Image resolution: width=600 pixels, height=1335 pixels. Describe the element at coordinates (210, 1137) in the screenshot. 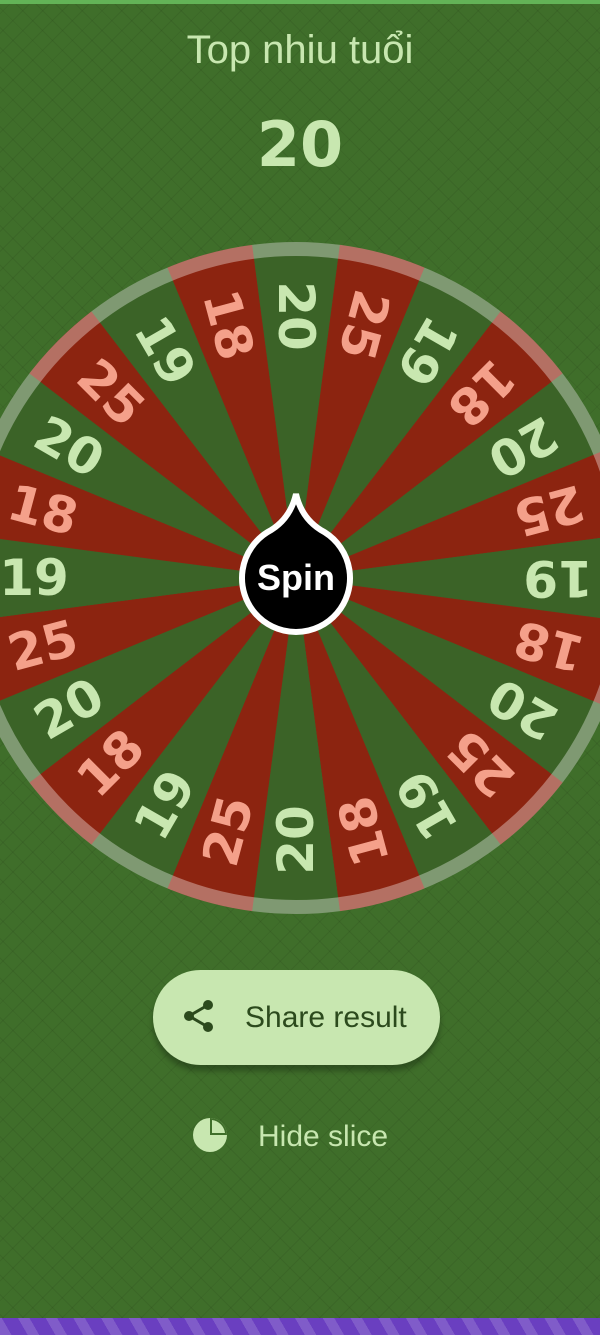

I see `pie-chart-icon` at that location.